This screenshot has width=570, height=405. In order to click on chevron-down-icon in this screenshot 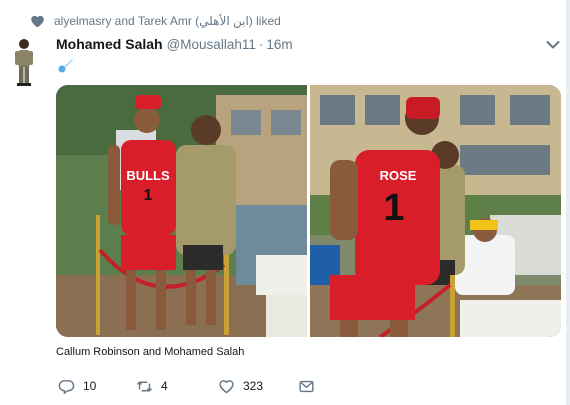, I will do `click(553, 45)`.